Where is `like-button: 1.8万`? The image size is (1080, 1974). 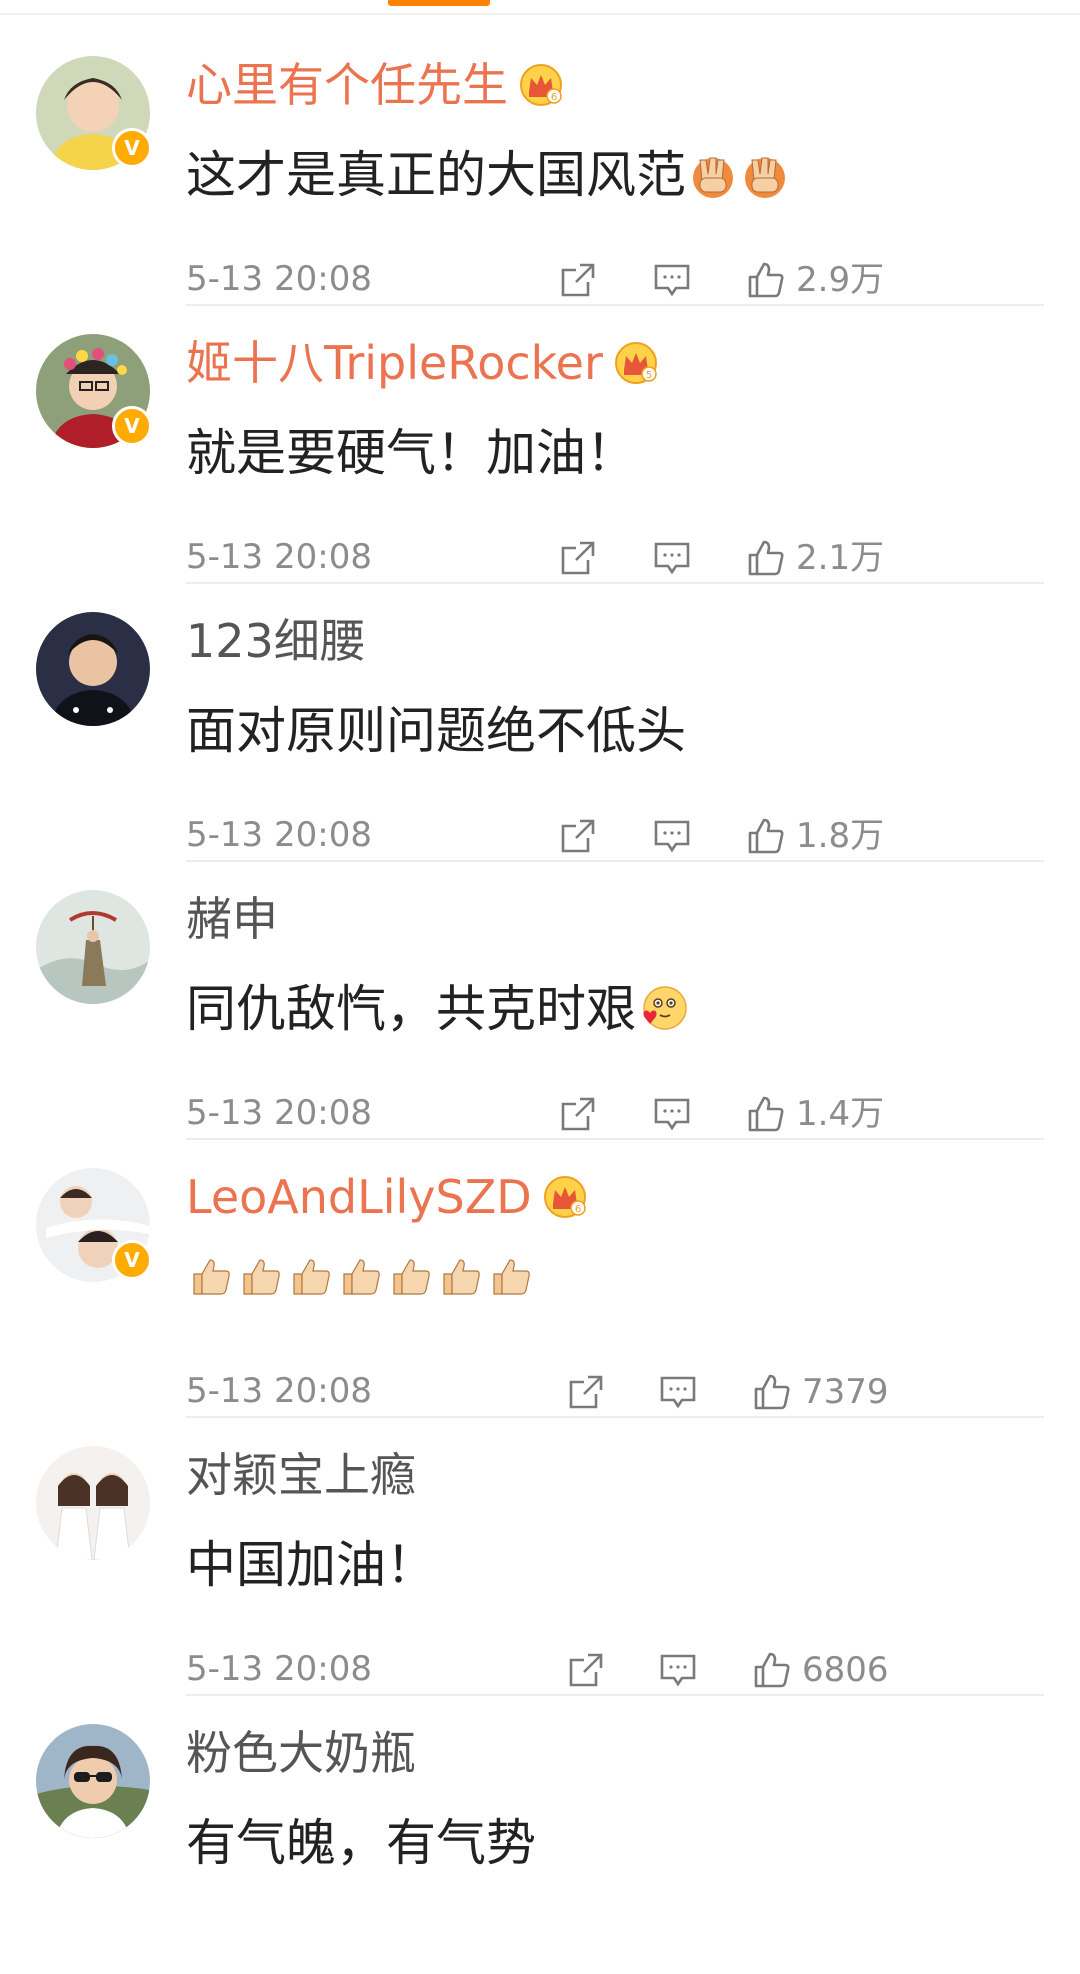 like-button: 1.8万 is located at coordinates (815, 836).